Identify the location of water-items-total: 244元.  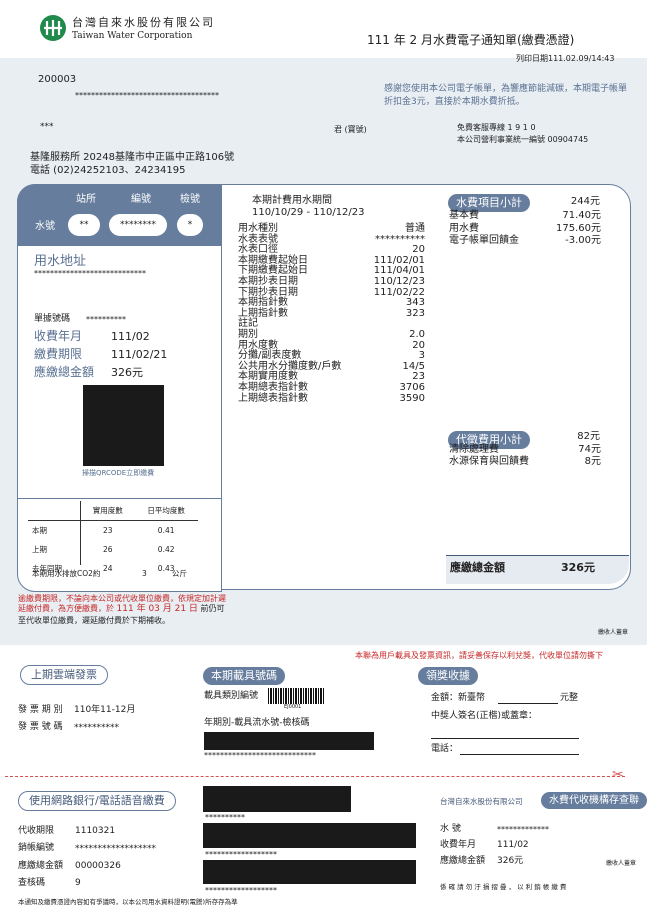
(585, 201).